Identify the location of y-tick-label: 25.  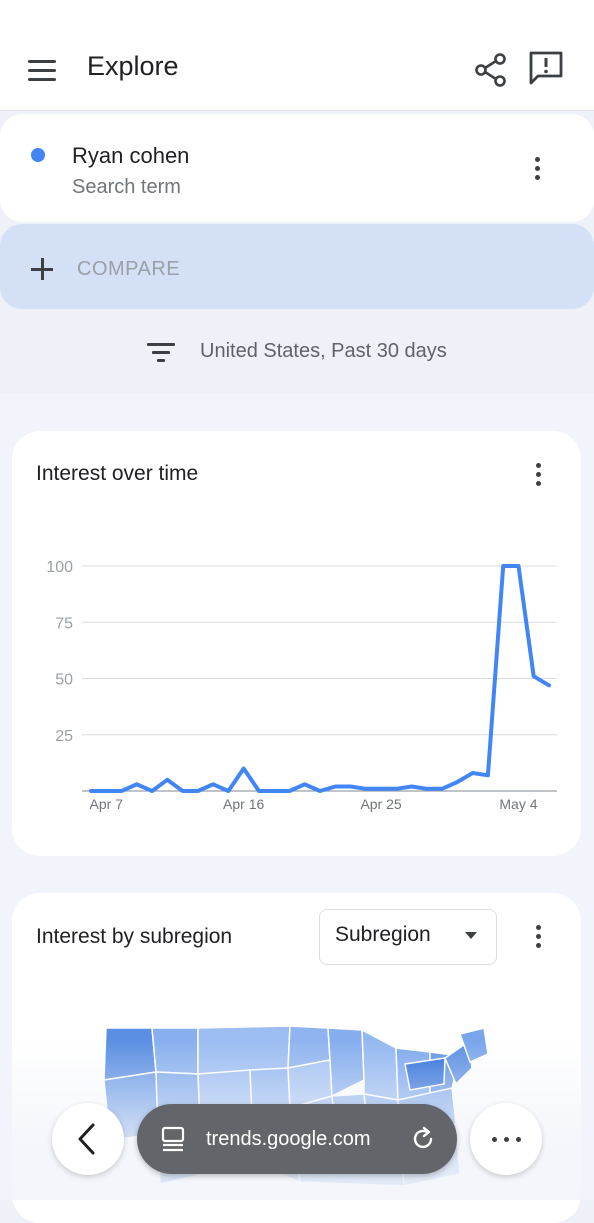
(64, 736).